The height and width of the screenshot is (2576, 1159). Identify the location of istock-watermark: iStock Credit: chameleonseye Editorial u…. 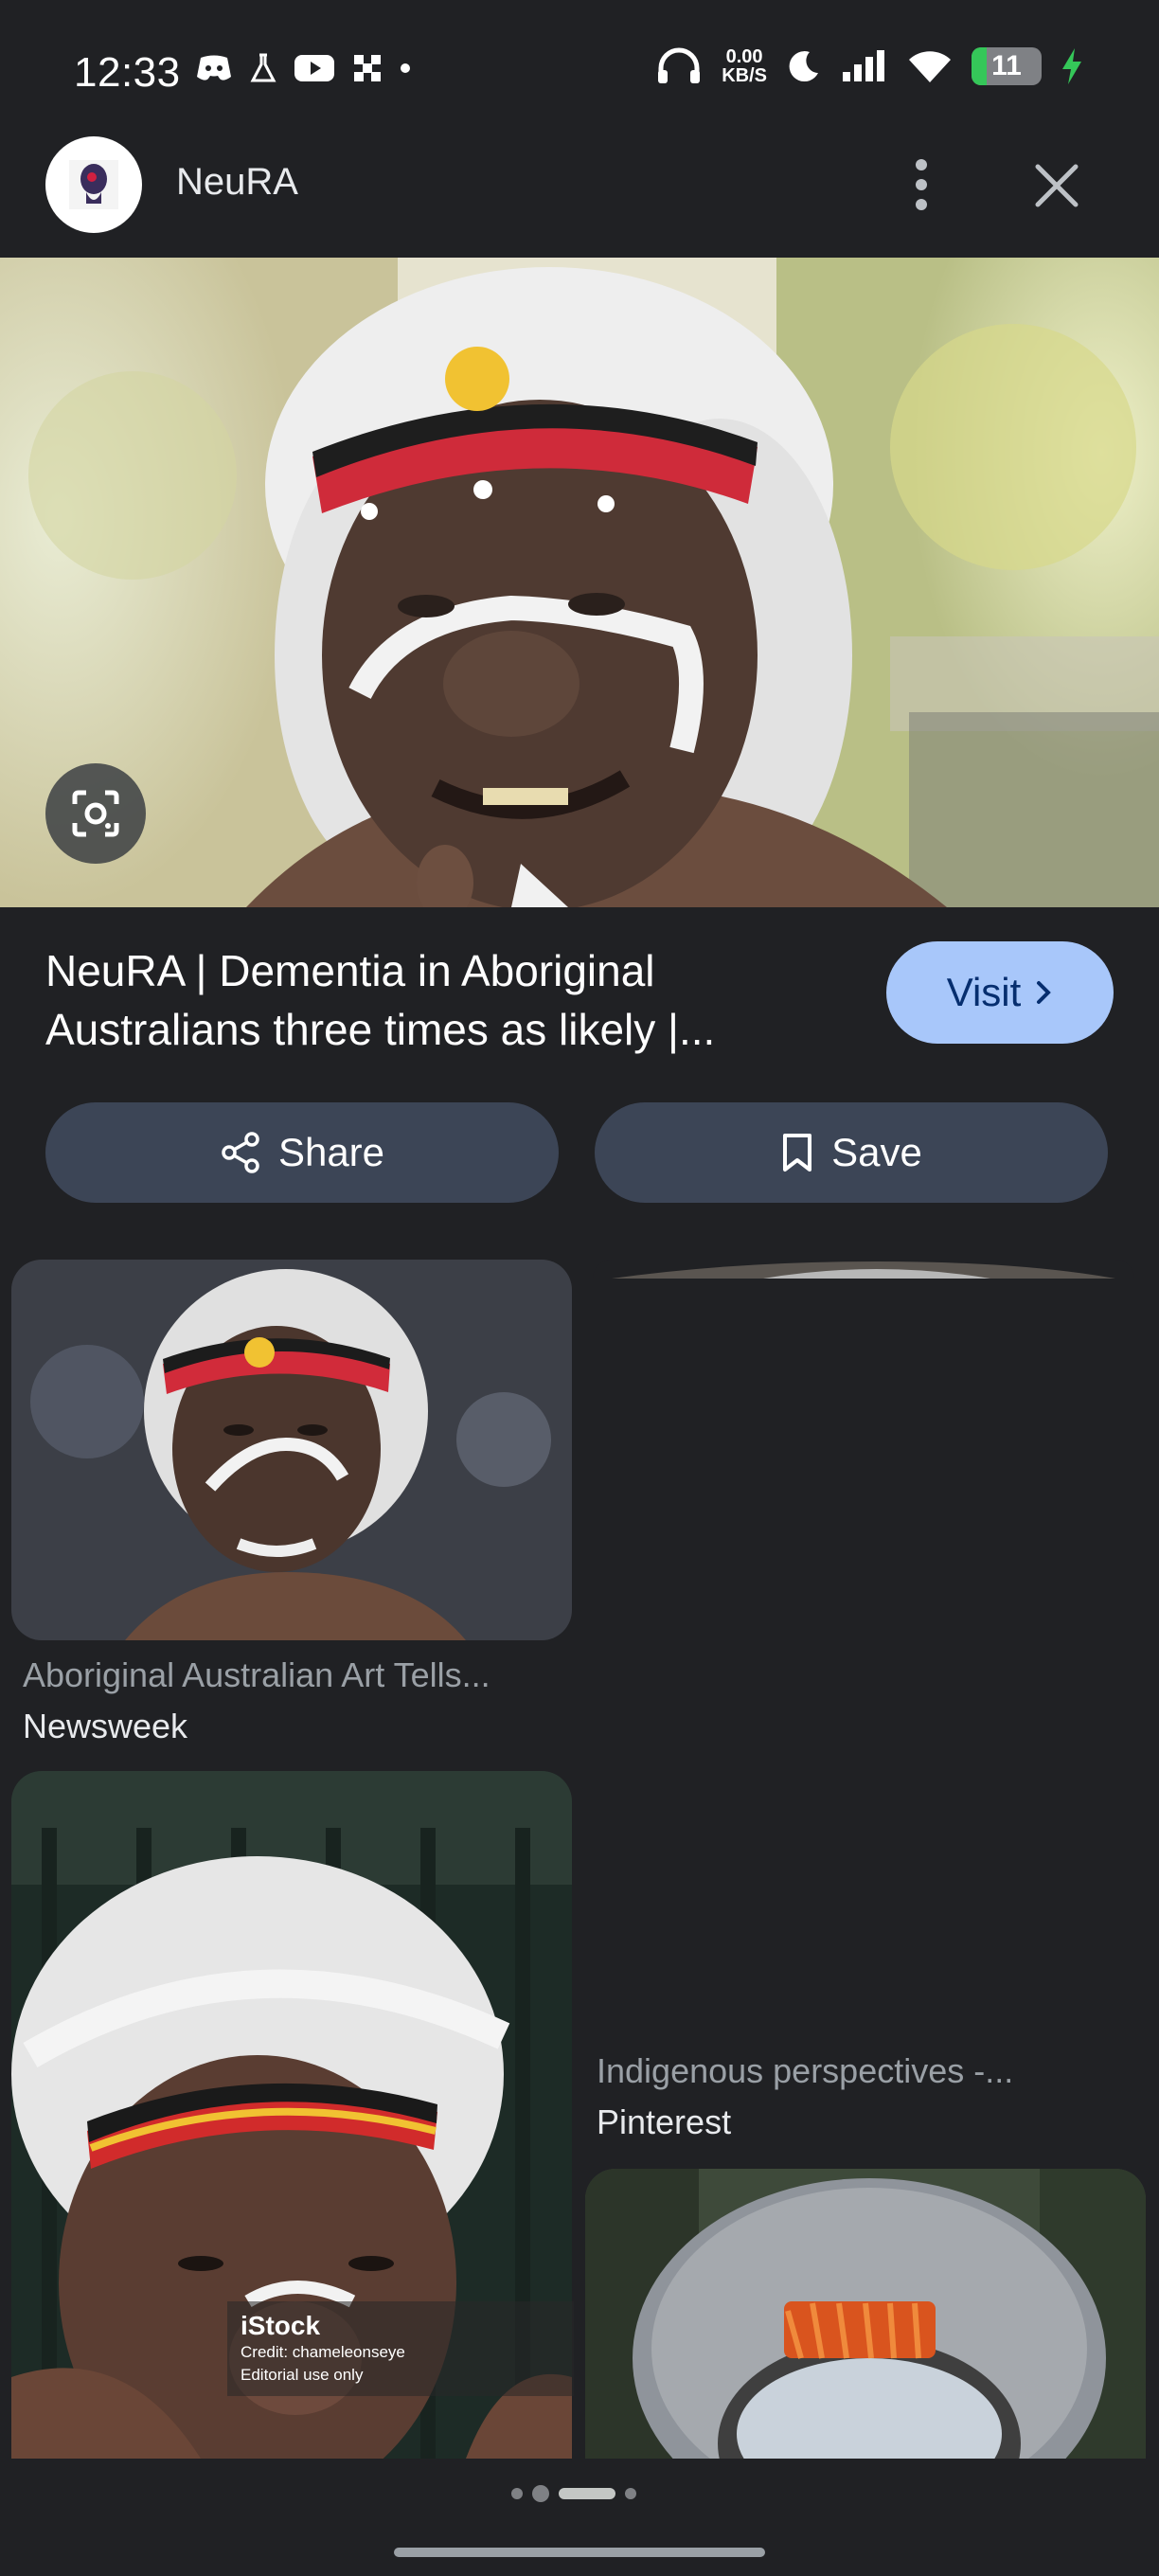
(400, 2348).